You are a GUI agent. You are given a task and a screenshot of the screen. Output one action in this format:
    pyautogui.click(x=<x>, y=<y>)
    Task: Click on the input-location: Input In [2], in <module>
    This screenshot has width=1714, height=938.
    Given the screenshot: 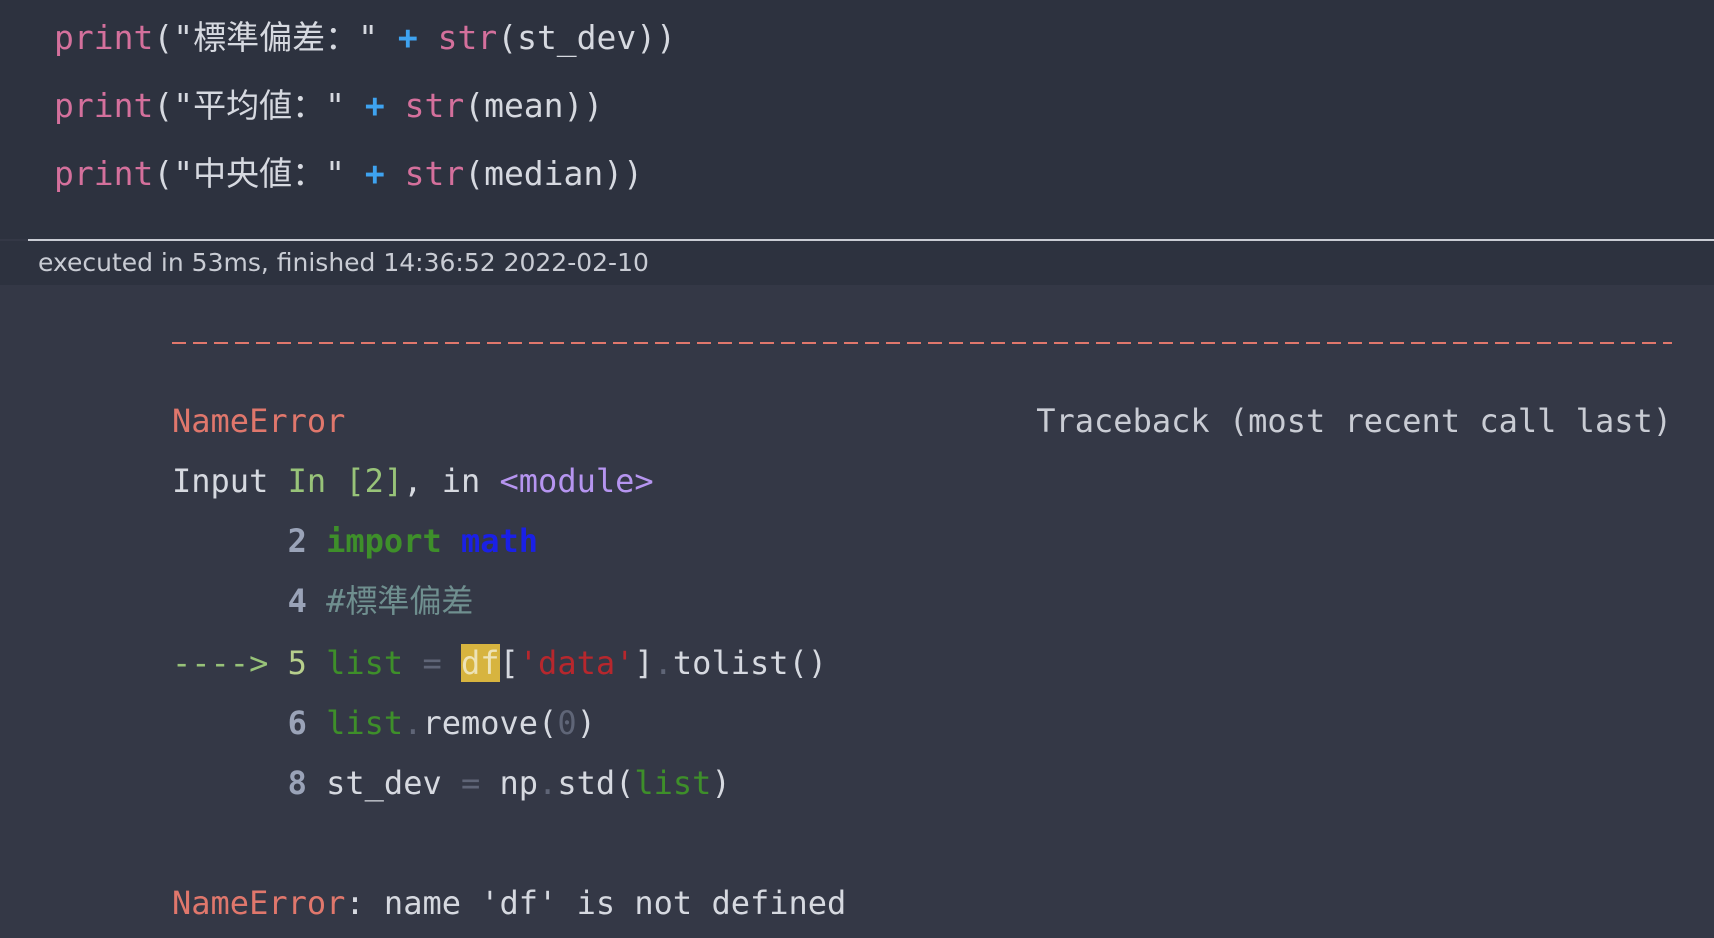 What is the action you would take?
    pyautogui.click(x=413, y=481)
    